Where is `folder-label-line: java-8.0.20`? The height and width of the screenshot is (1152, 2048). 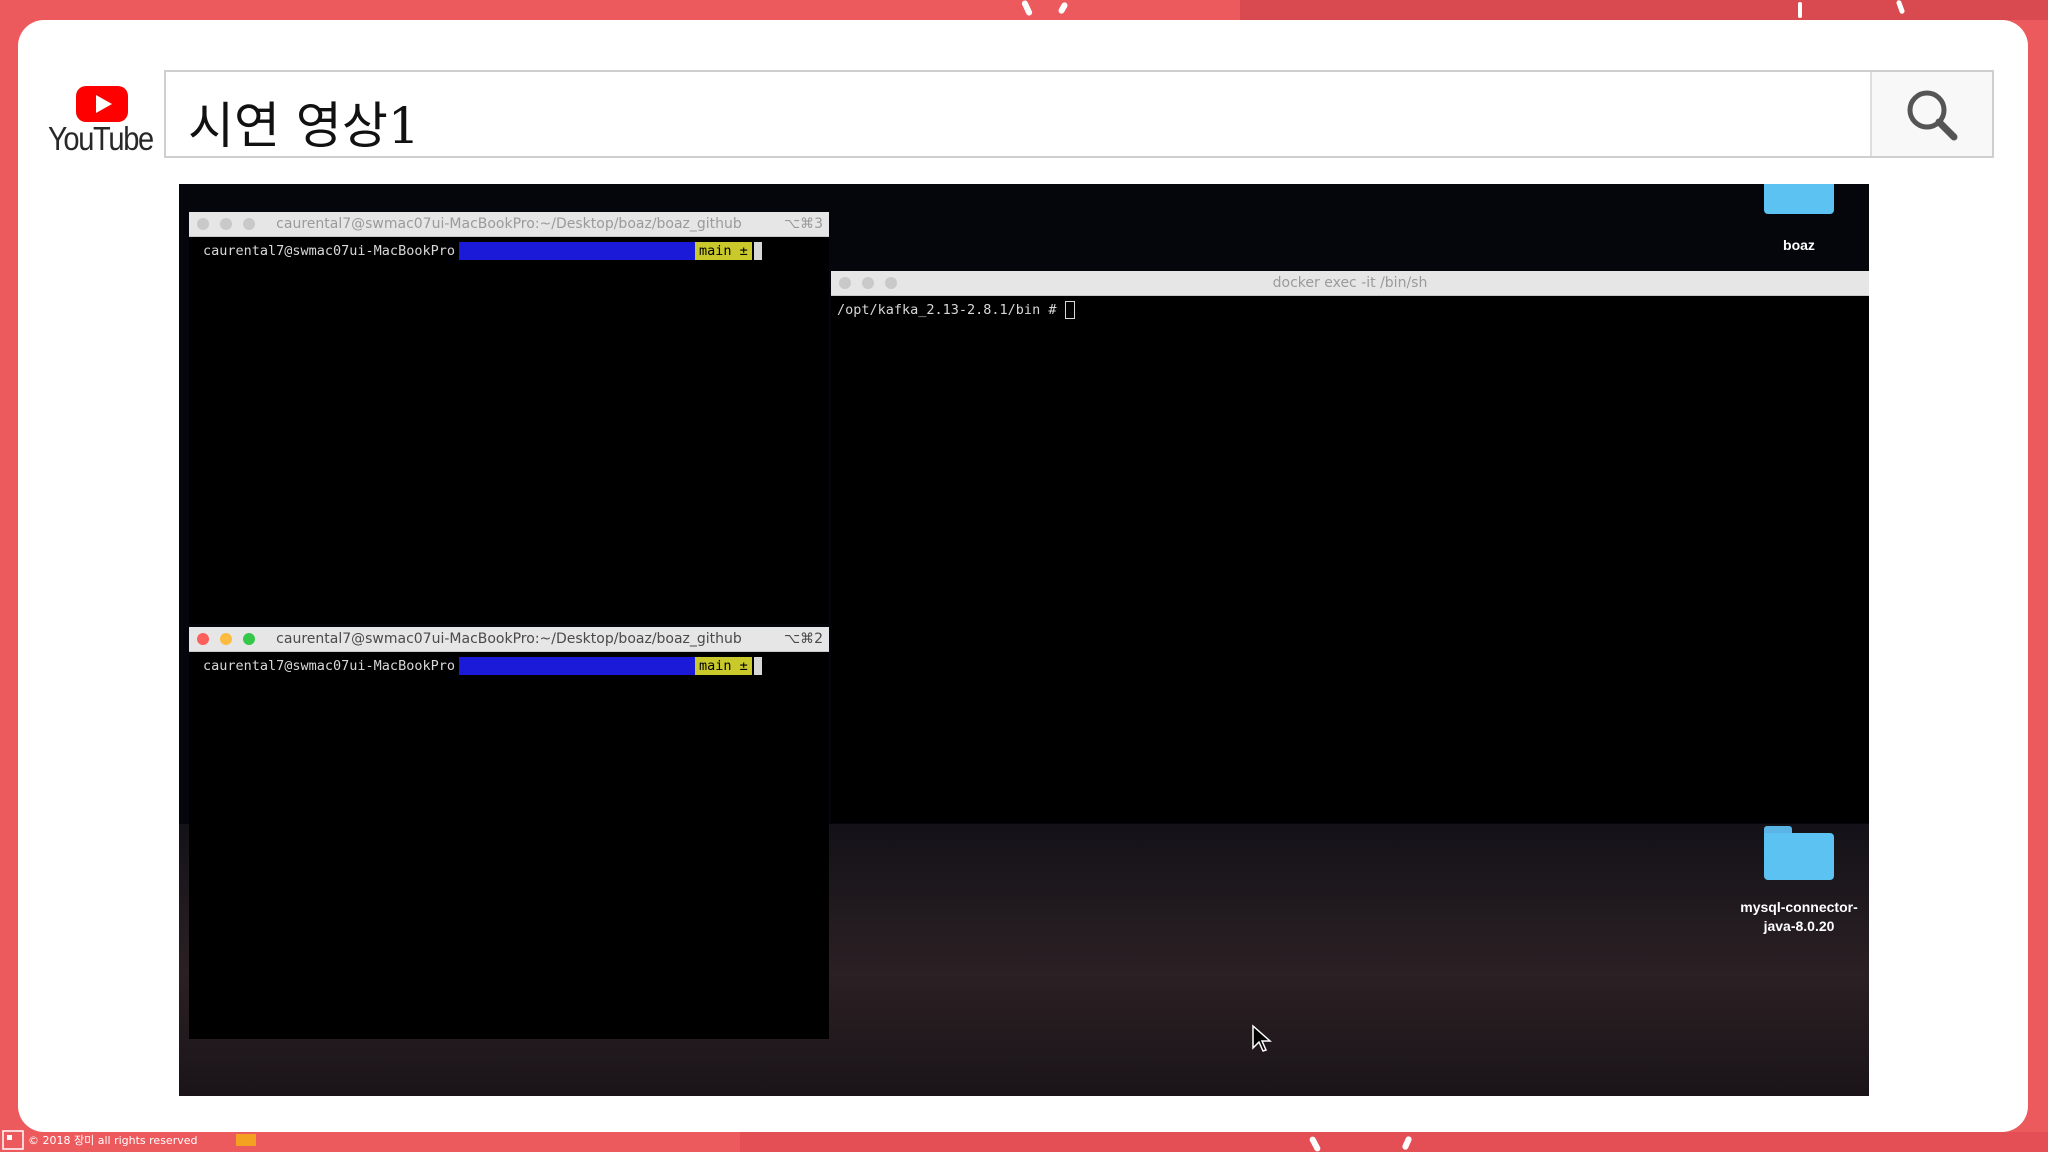
folder-label-line: java-8.0.20 is located at coordinates (1799, 926).